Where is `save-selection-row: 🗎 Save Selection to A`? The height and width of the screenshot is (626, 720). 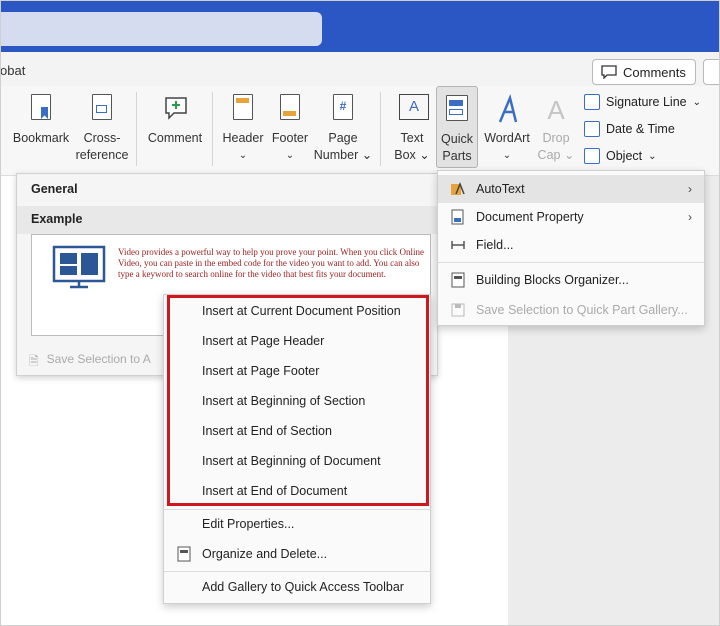 save-selection-row: 🗎 Save Selection to A is located at coordinates (90, 362).